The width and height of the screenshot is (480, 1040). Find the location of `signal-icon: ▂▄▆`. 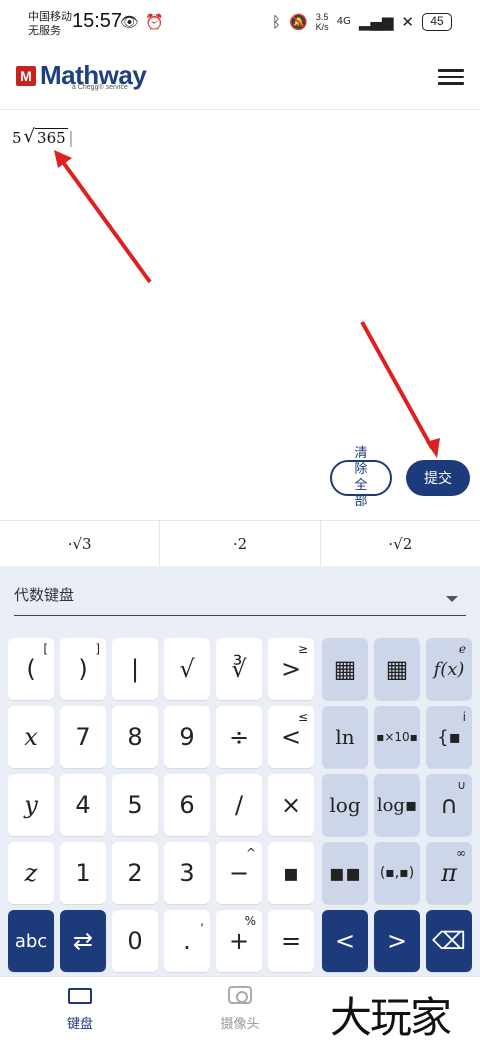

signal-icon: ▂▄▆ is located at coordinates (376, 22).